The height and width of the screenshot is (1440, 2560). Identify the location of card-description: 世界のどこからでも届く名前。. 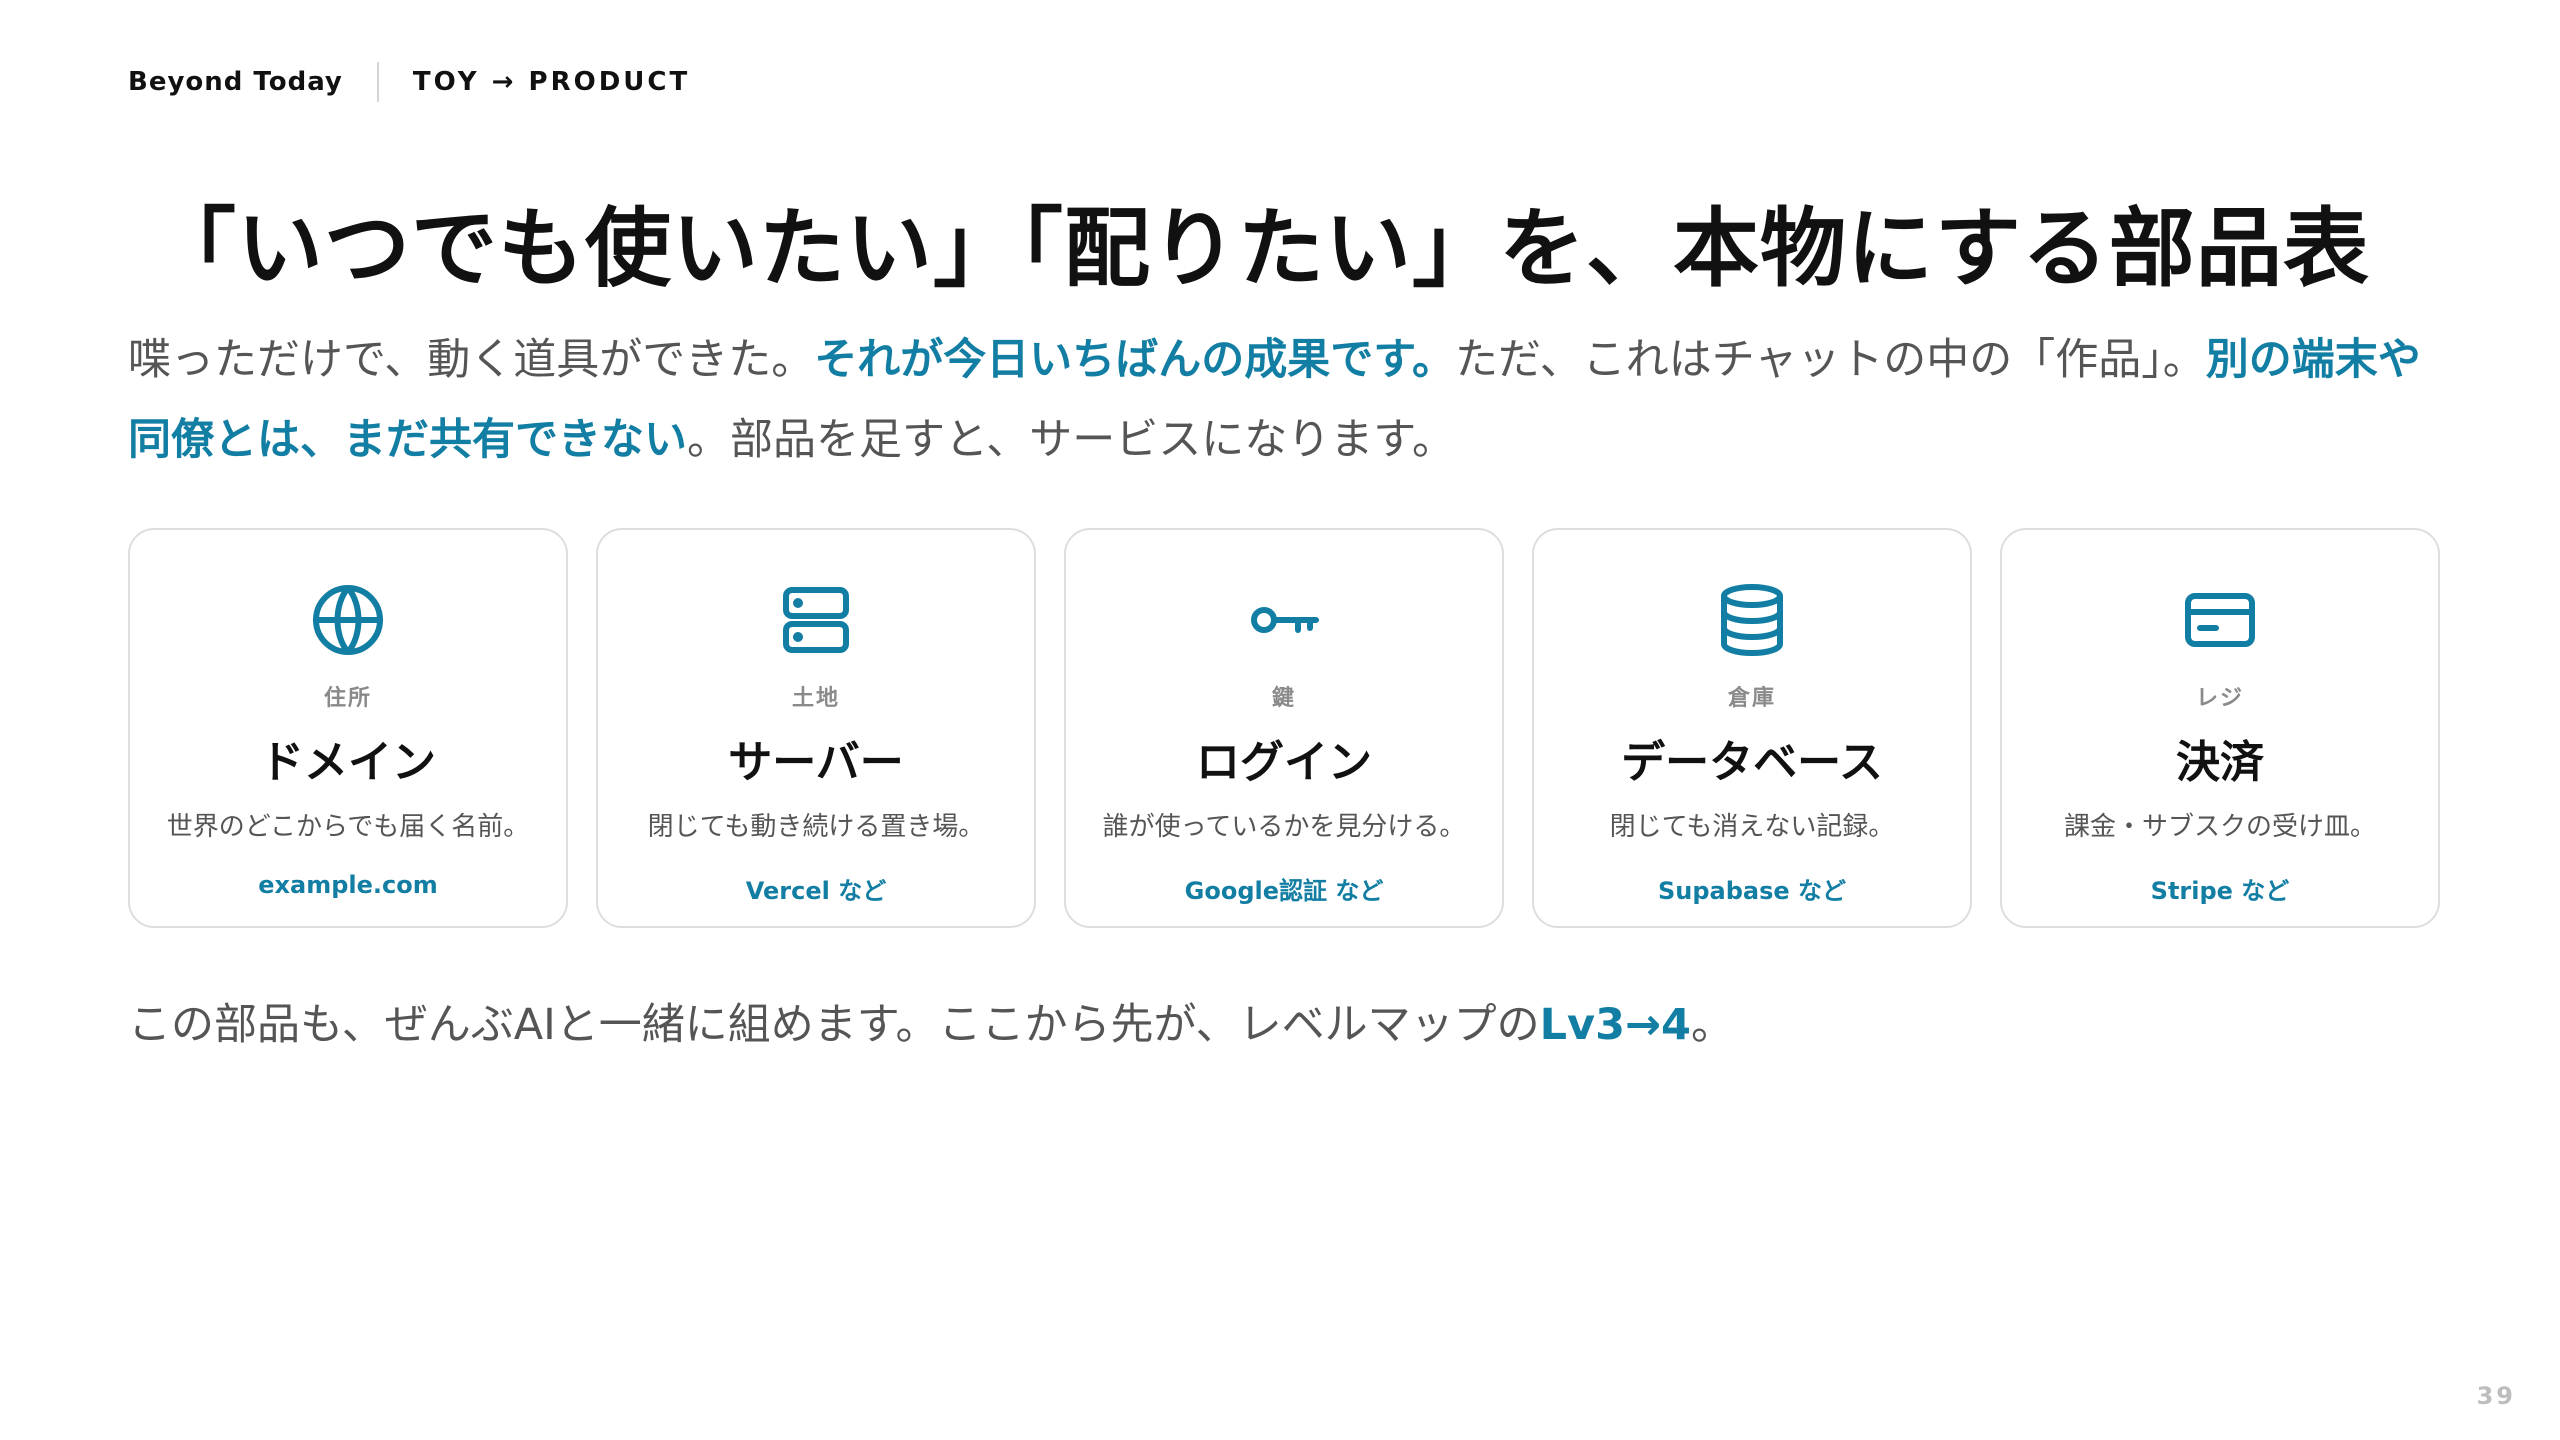
(348, 827).